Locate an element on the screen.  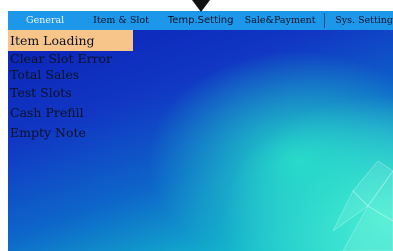
tab-general: General is located at coordinates (45, 20).